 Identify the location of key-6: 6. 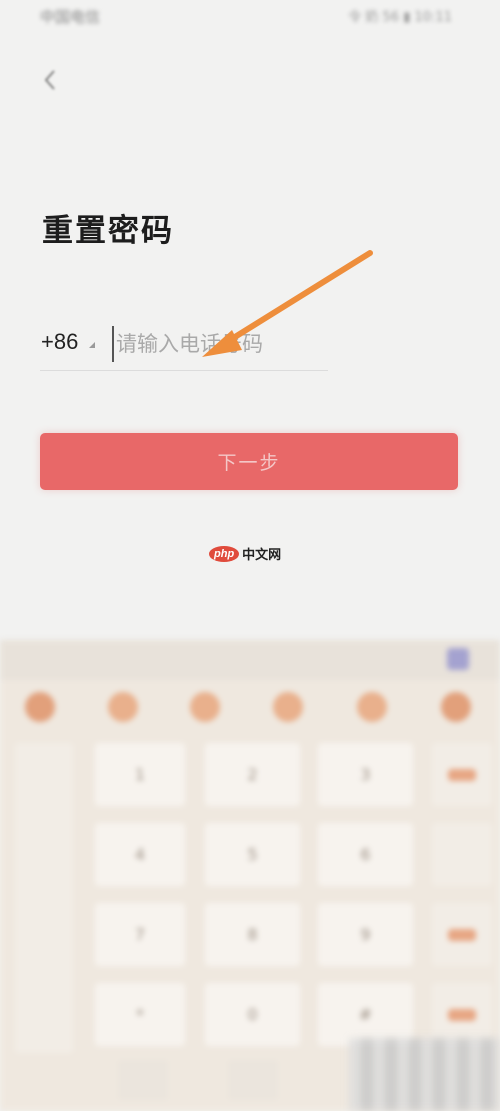
(365, 854).